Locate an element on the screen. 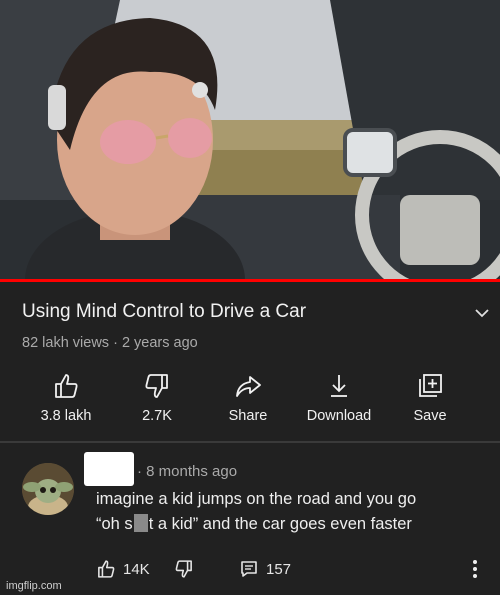  video-progress-fill is located at coordinates (250, 280).